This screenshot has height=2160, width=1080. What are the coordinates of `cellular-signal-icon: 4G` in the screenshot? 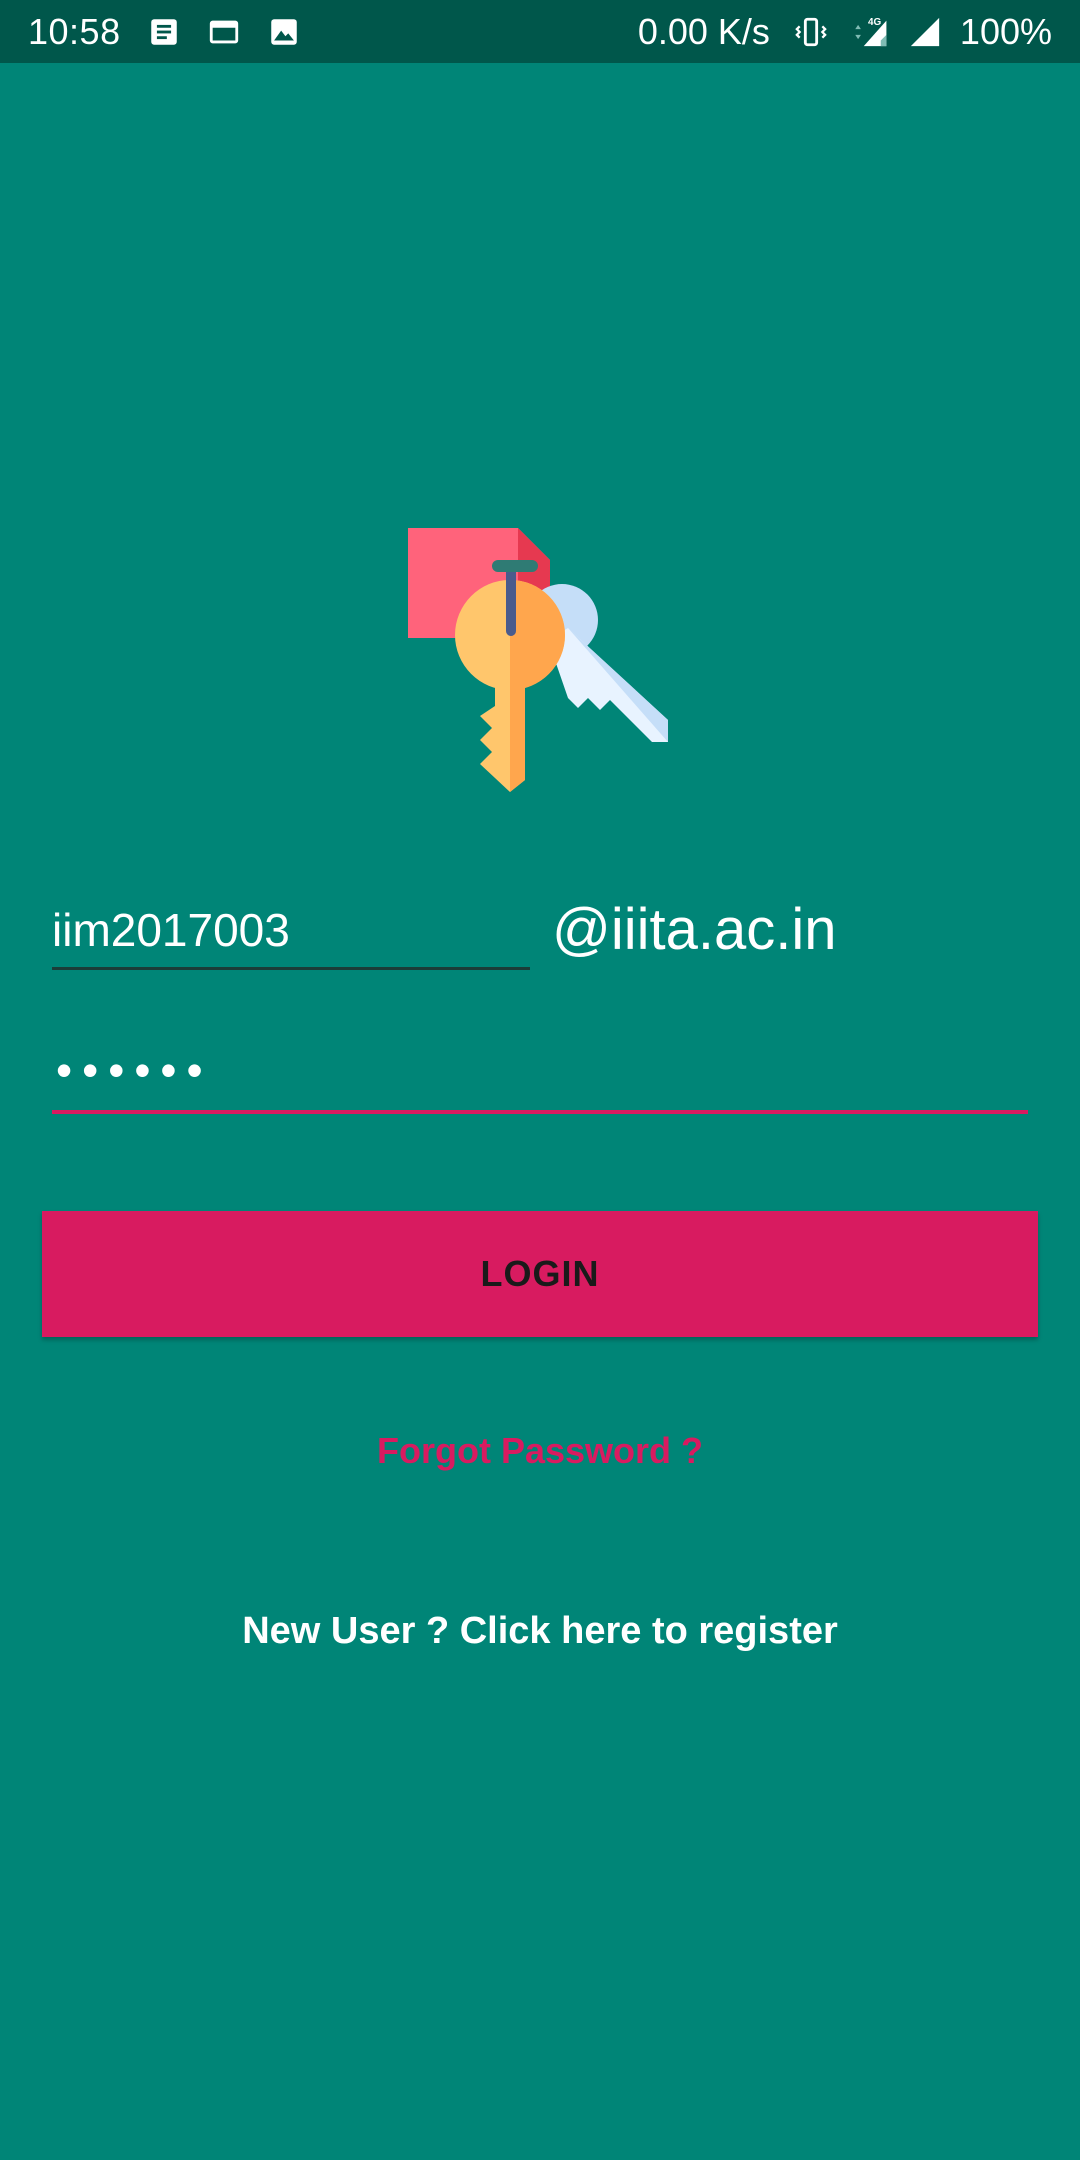 It's located at (871, 31).